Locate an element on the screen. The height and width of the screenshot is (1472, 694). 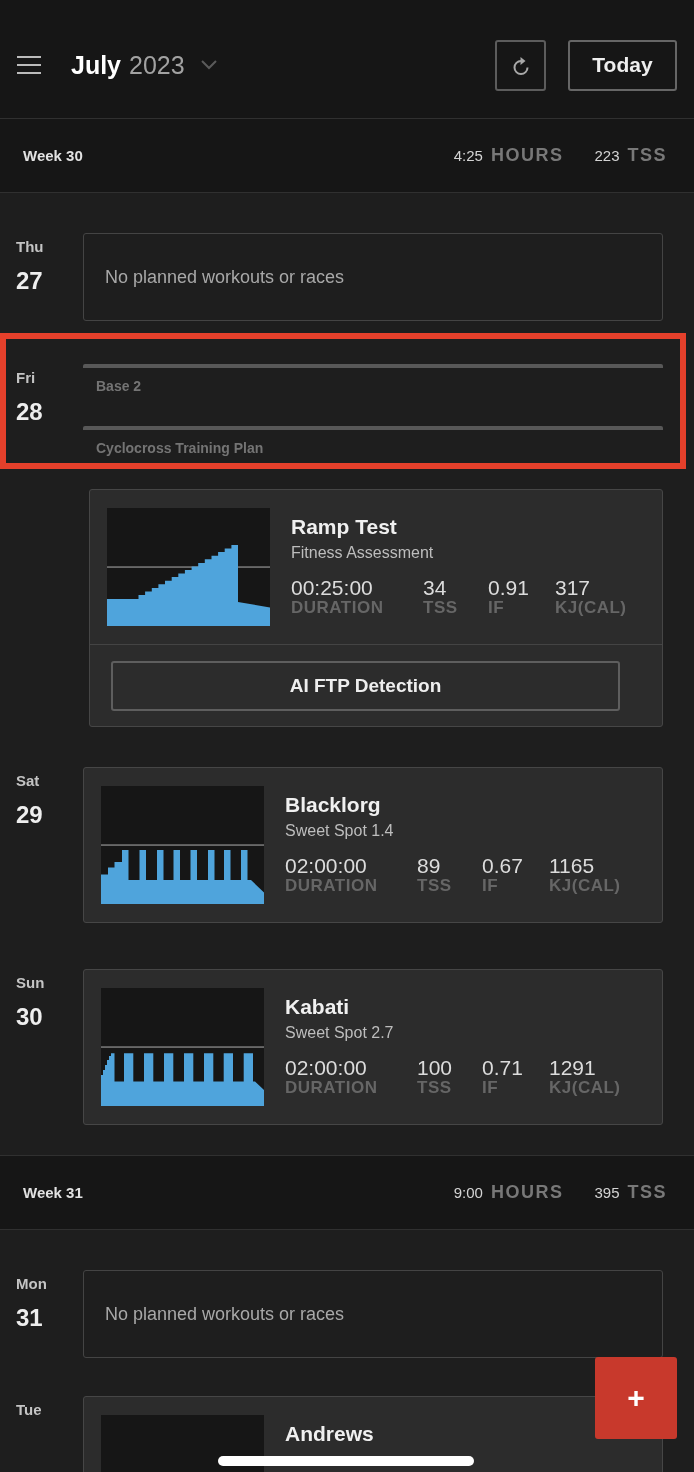
ftp-detection-button: AI FTP Detection is located at coordinates (365, 686).